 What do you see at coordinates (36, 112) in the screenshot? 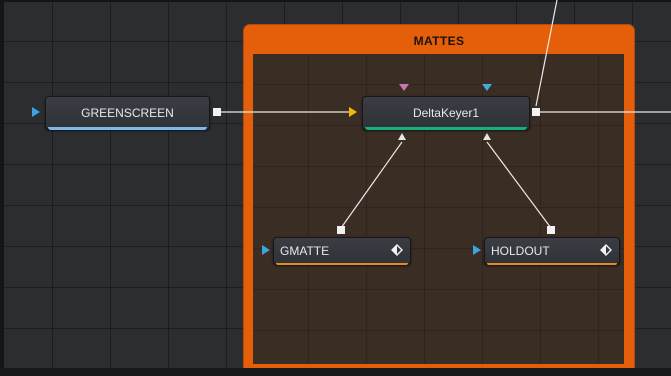
I see `greenscreen-input-port` at bounding box center [36, 112].